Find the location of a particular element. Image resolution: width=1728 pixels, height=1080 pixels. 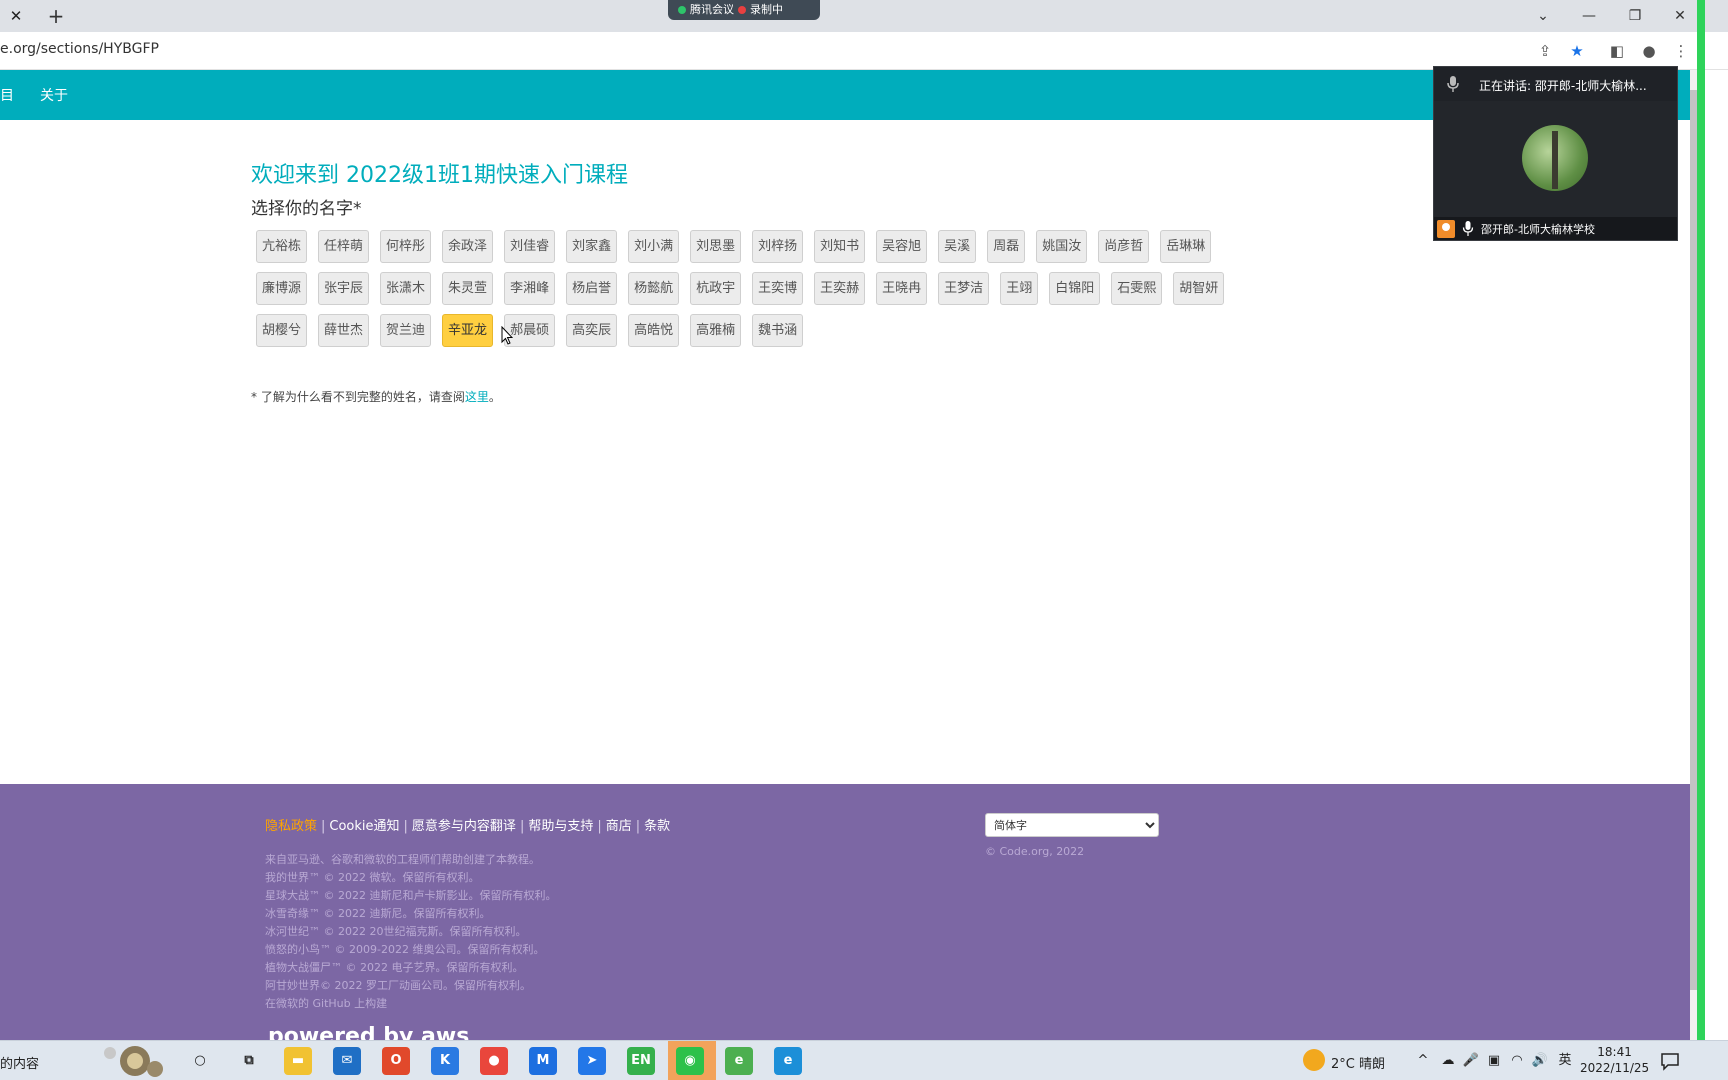

window-close-icon: ✕ is located at coordinates (1680, 16).